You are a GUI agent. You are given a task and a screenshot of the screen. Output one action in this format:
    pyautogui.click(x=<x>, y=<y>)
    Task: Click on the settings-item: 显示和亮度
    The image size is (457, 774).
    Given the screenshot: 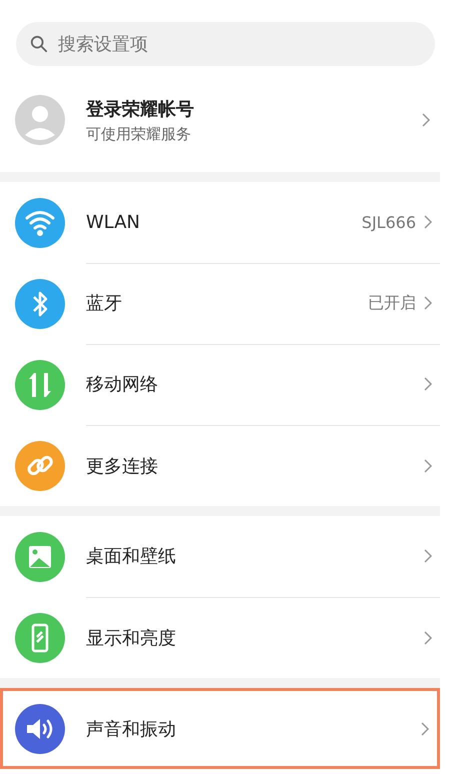 What is the action you would take?
    pyautogui.click(x=220, y=637)
    